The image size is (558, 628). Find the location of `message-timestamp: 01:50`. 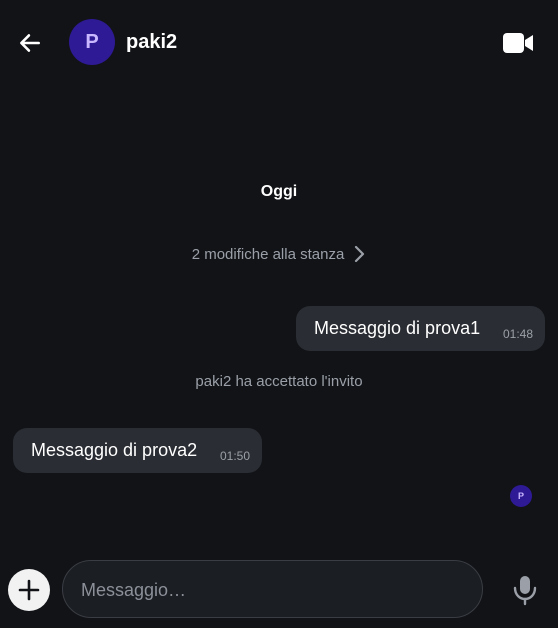

message-timestamp: 01:50 is located at coordinates (234, 456).